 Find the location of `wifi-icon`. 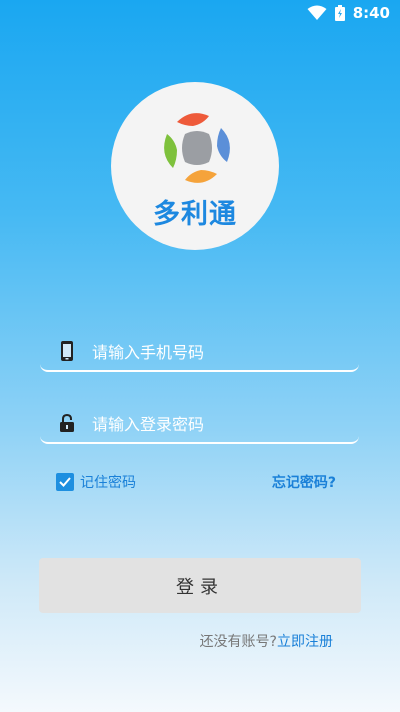

wifi-icon is located at coordinates (317, 12).